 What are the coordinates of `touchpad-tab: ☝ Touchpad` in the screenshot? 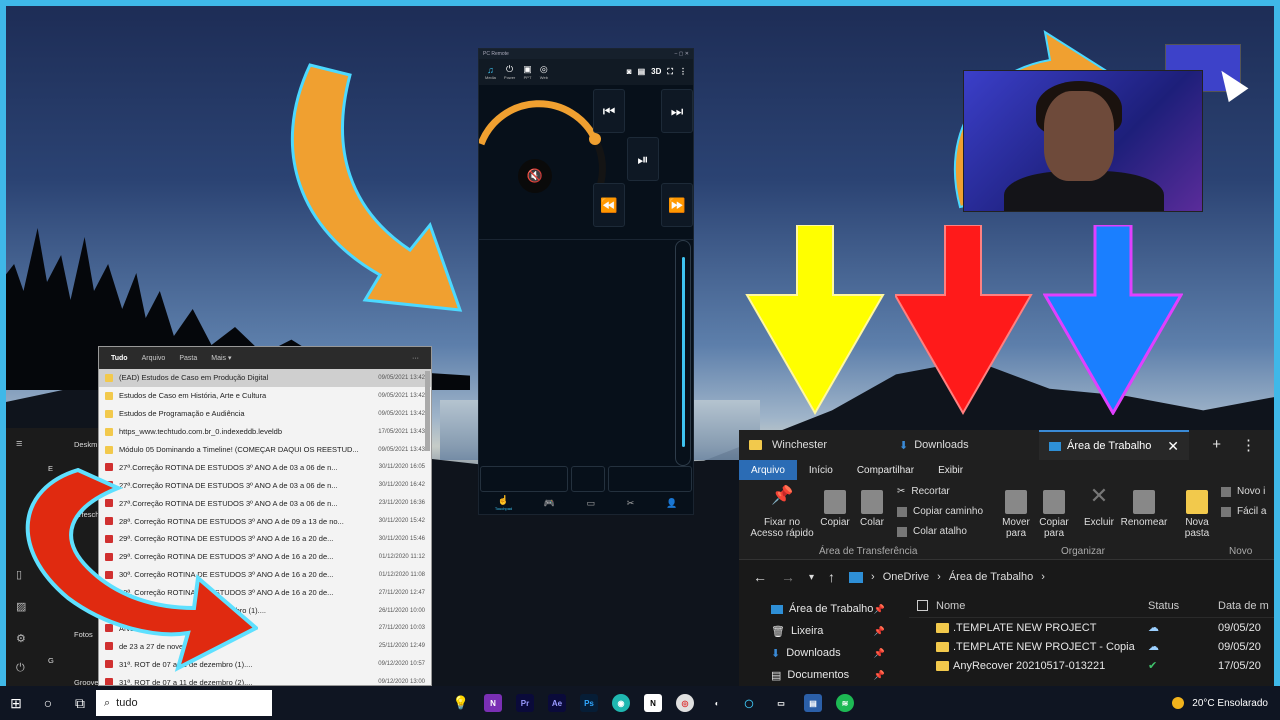 It's located at (503, 503).